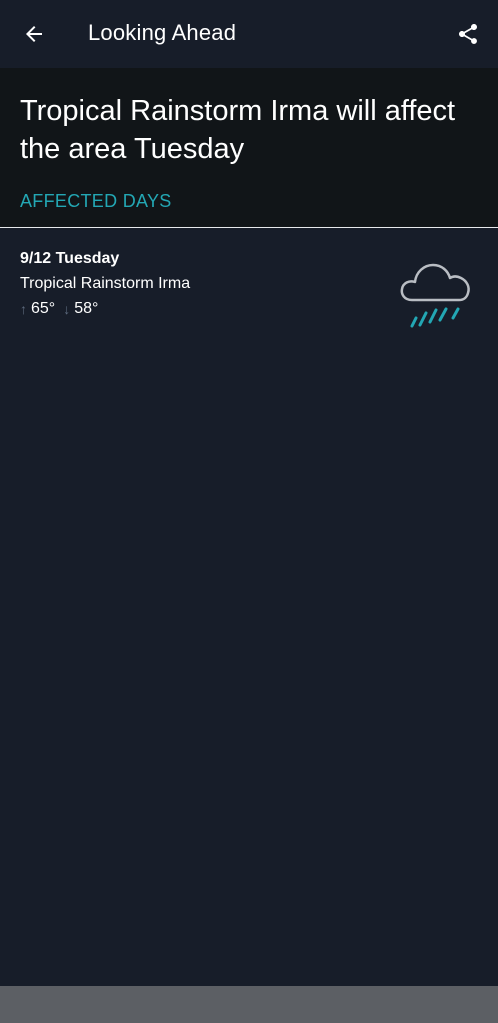 The width and height of the screenshot is (498, 1023). Describe the element at coordinates (23, 309) in the screenshot. I see `high-temp-arrow-icon: ↑` at that location.